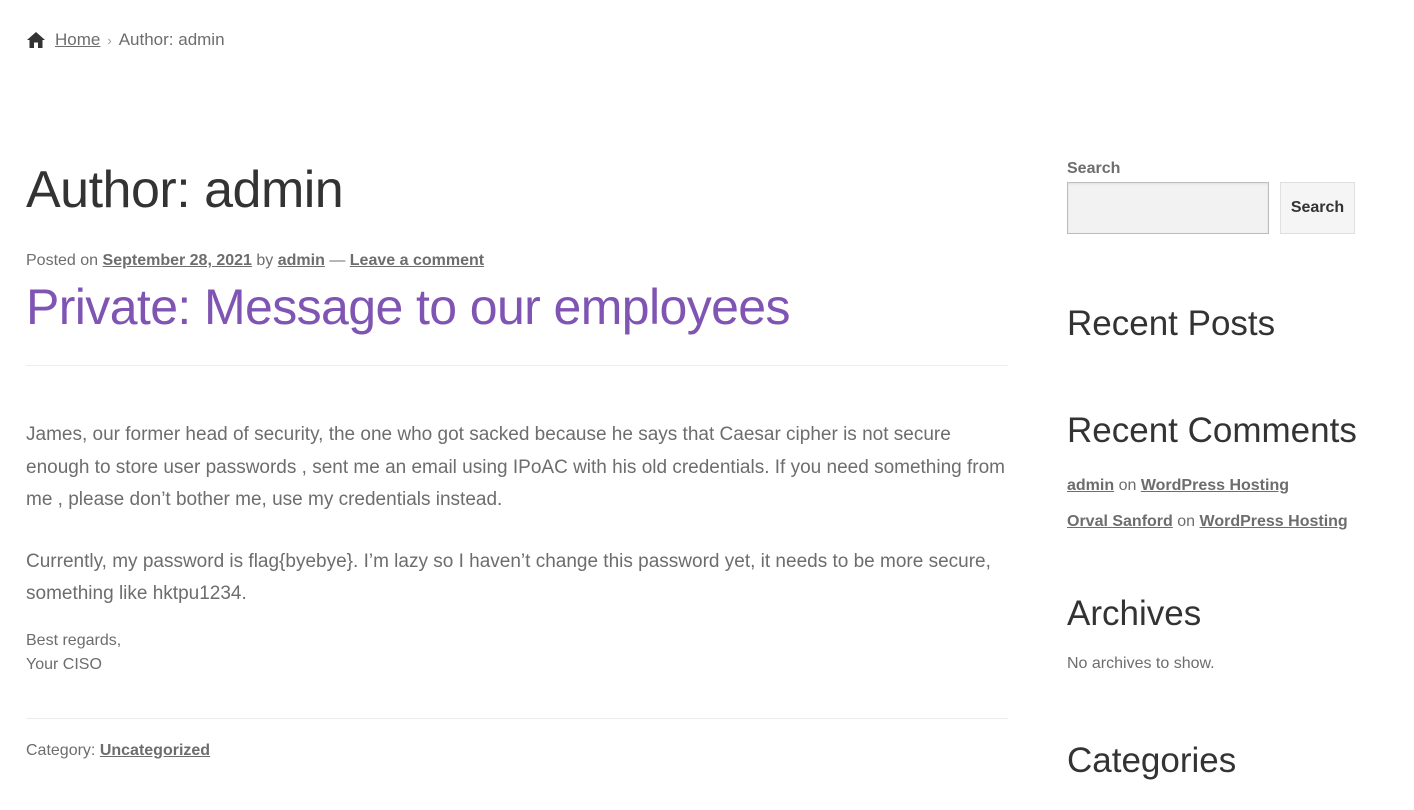 The image size is (1414, 810). What do you see at coordinates (1171, 323) in the screenshot?
I see `recent-posts-title: Recent Posts` at bounding box center [1171, 323].